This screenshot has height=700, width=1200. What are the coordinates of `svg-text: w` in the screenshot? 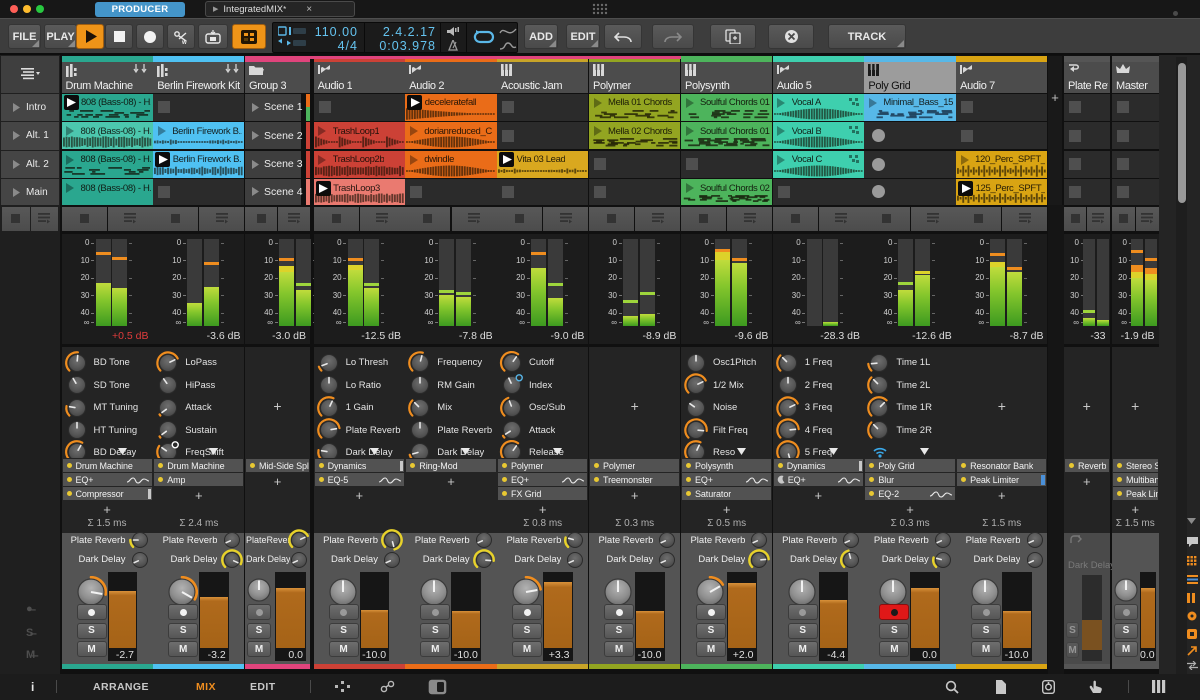 It's located at (184, 42).